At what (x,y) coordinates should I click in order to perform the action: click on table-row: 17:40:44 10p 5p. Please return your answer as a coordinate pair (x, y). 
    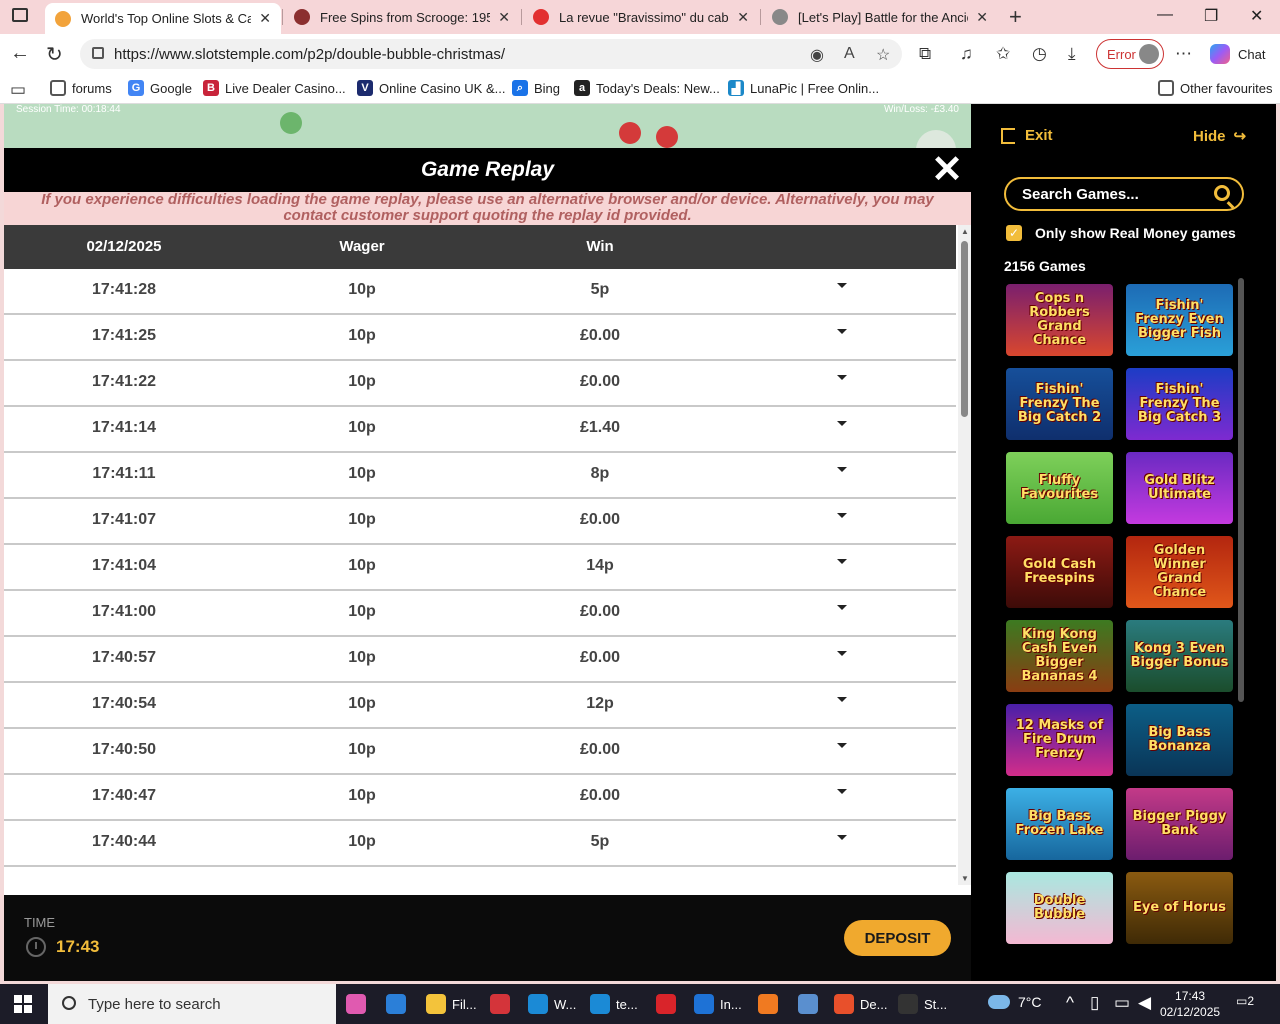
    Looking at the image, I should click on (480, 844).